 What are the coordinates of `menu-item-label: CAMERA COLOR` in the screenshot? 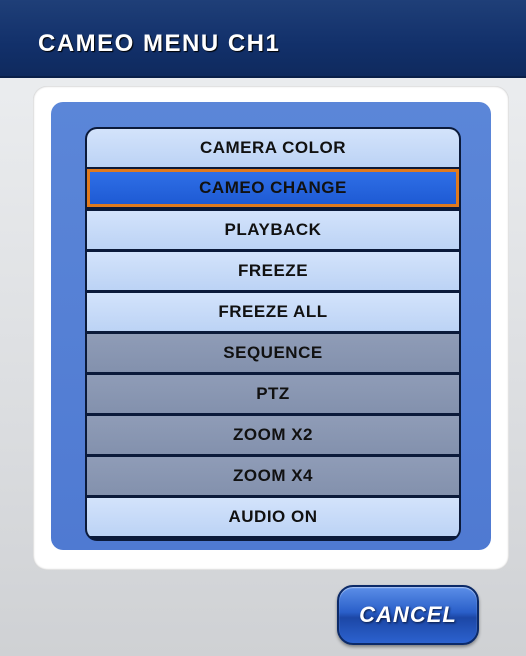 It's located at (273, 147).